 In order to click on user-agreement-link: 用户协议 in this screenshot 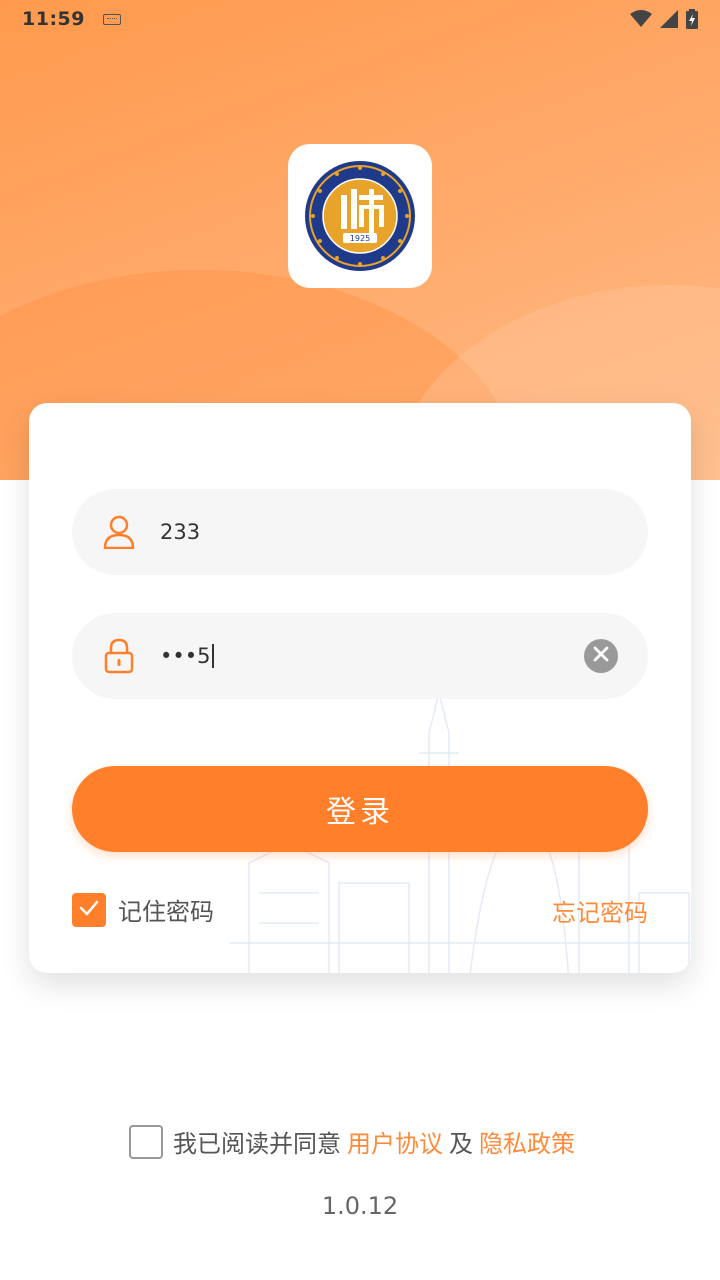, I will do `click(395, 1141)`.